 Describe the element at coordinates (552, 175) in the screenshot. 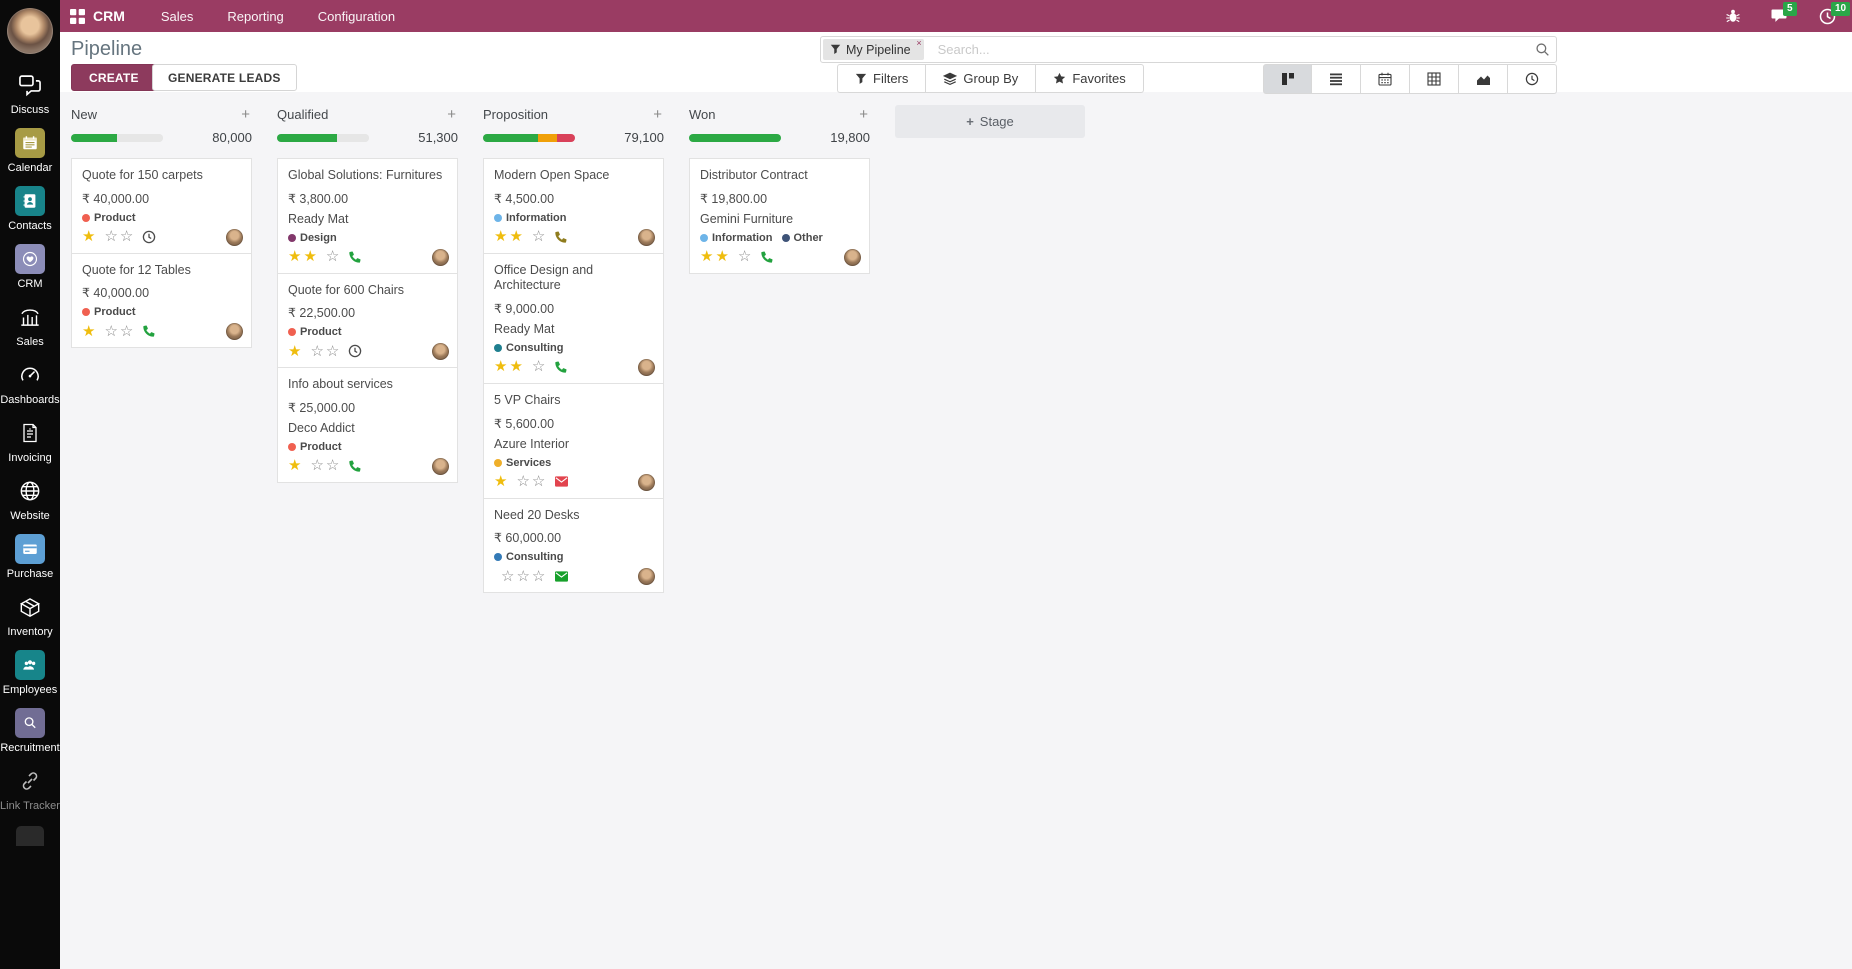

I see `card-title: Modern Open Space` at that location.